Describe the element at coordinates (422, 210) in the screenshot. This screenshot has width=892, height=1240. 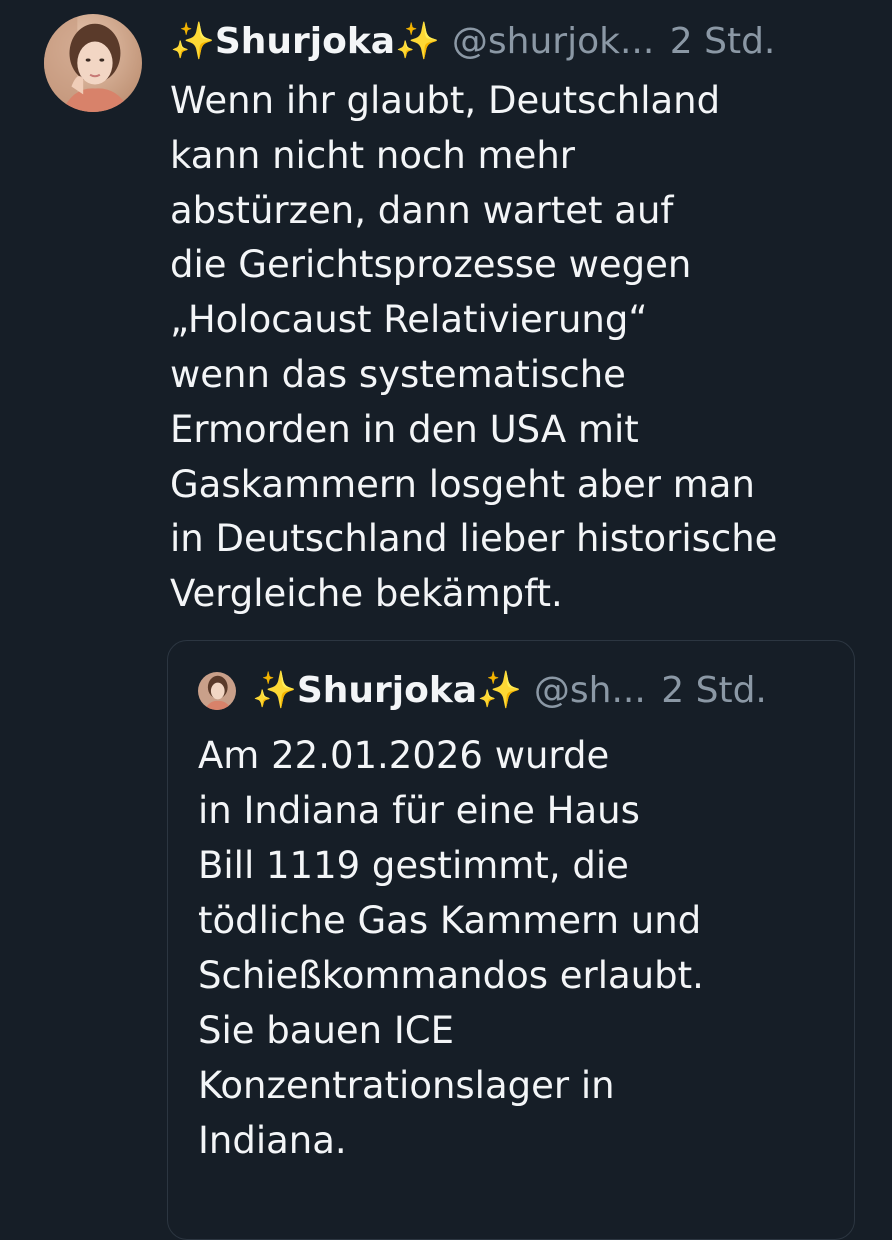
I see `post-text-line: abstürzen, dann wartet auf` at that location.